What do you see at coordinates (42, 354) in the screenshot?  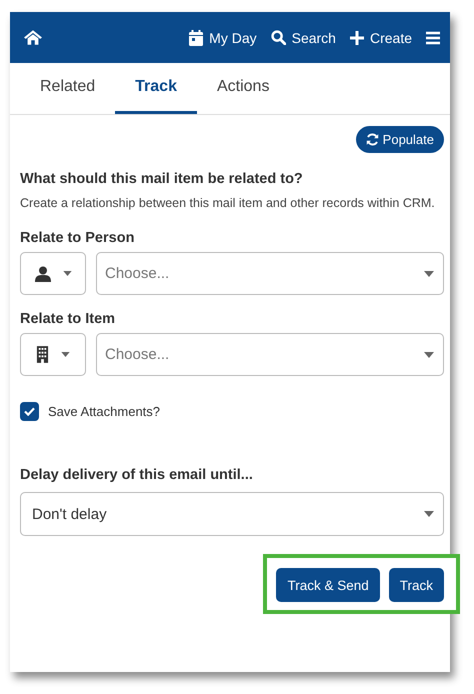 I see `building-icon` at bounding box center [42, 354].